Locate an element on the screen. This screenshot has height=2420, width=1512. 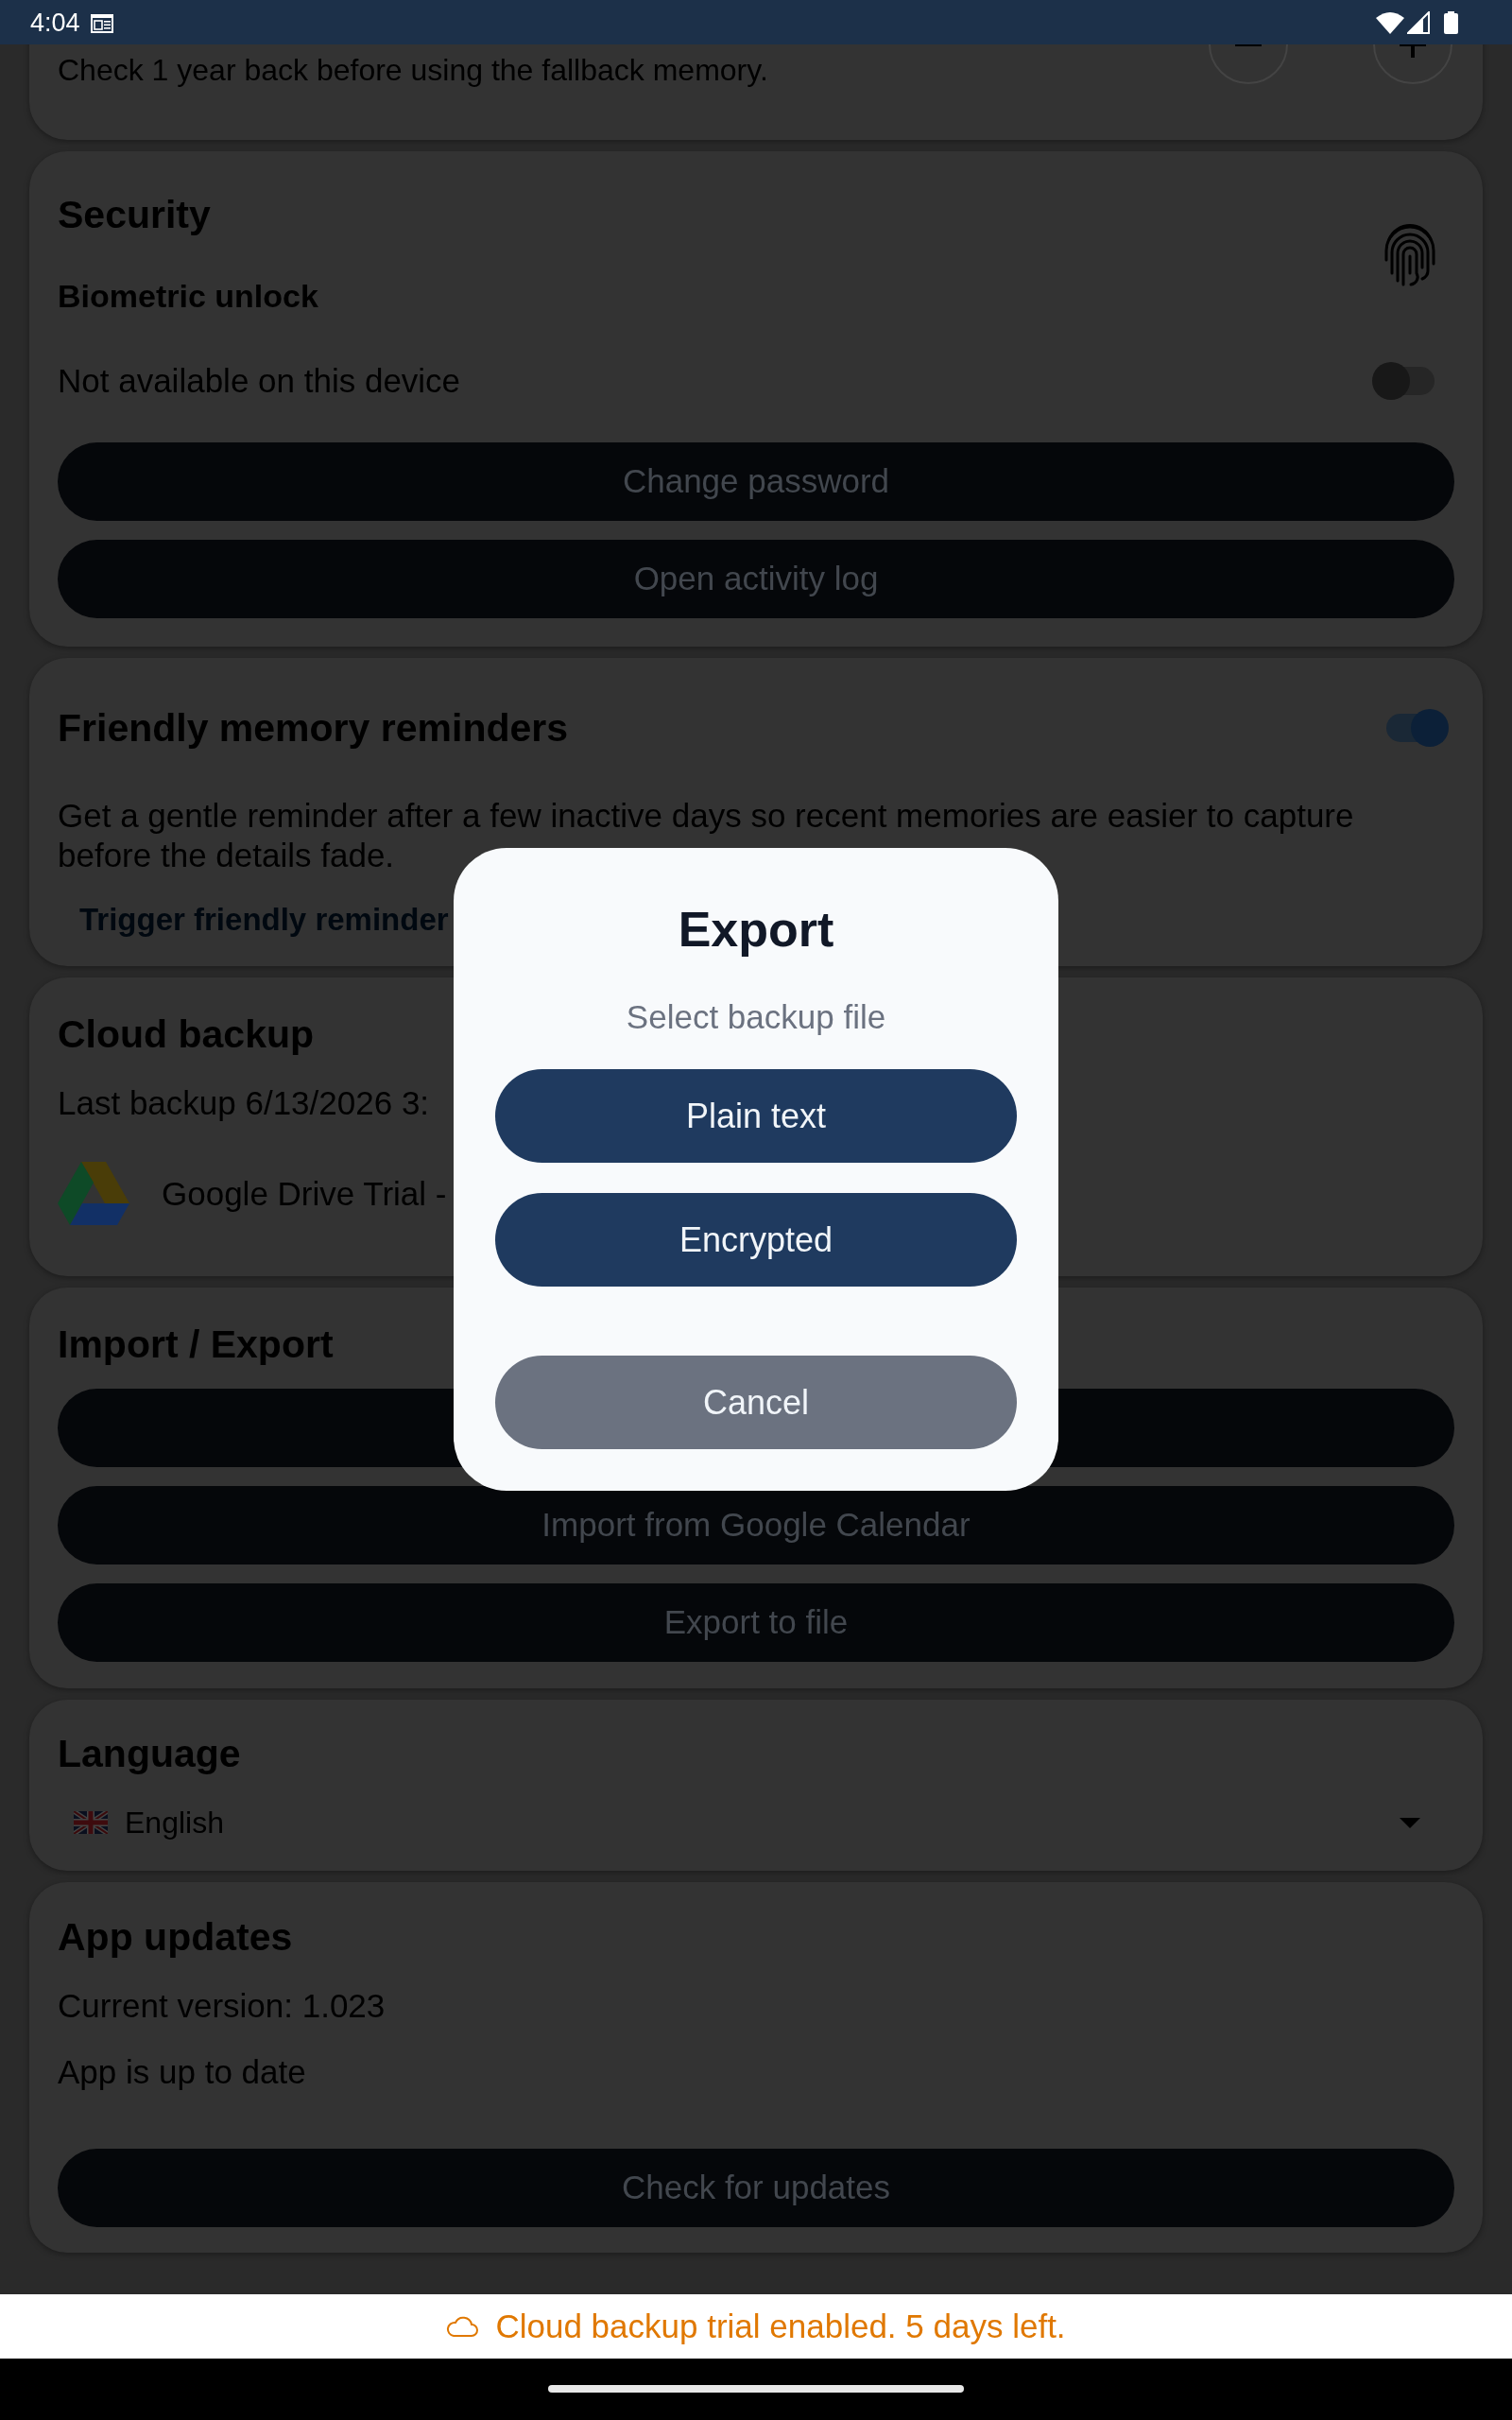
dialog-subtitle: Select backup file is located at coordinates (756, 1017).